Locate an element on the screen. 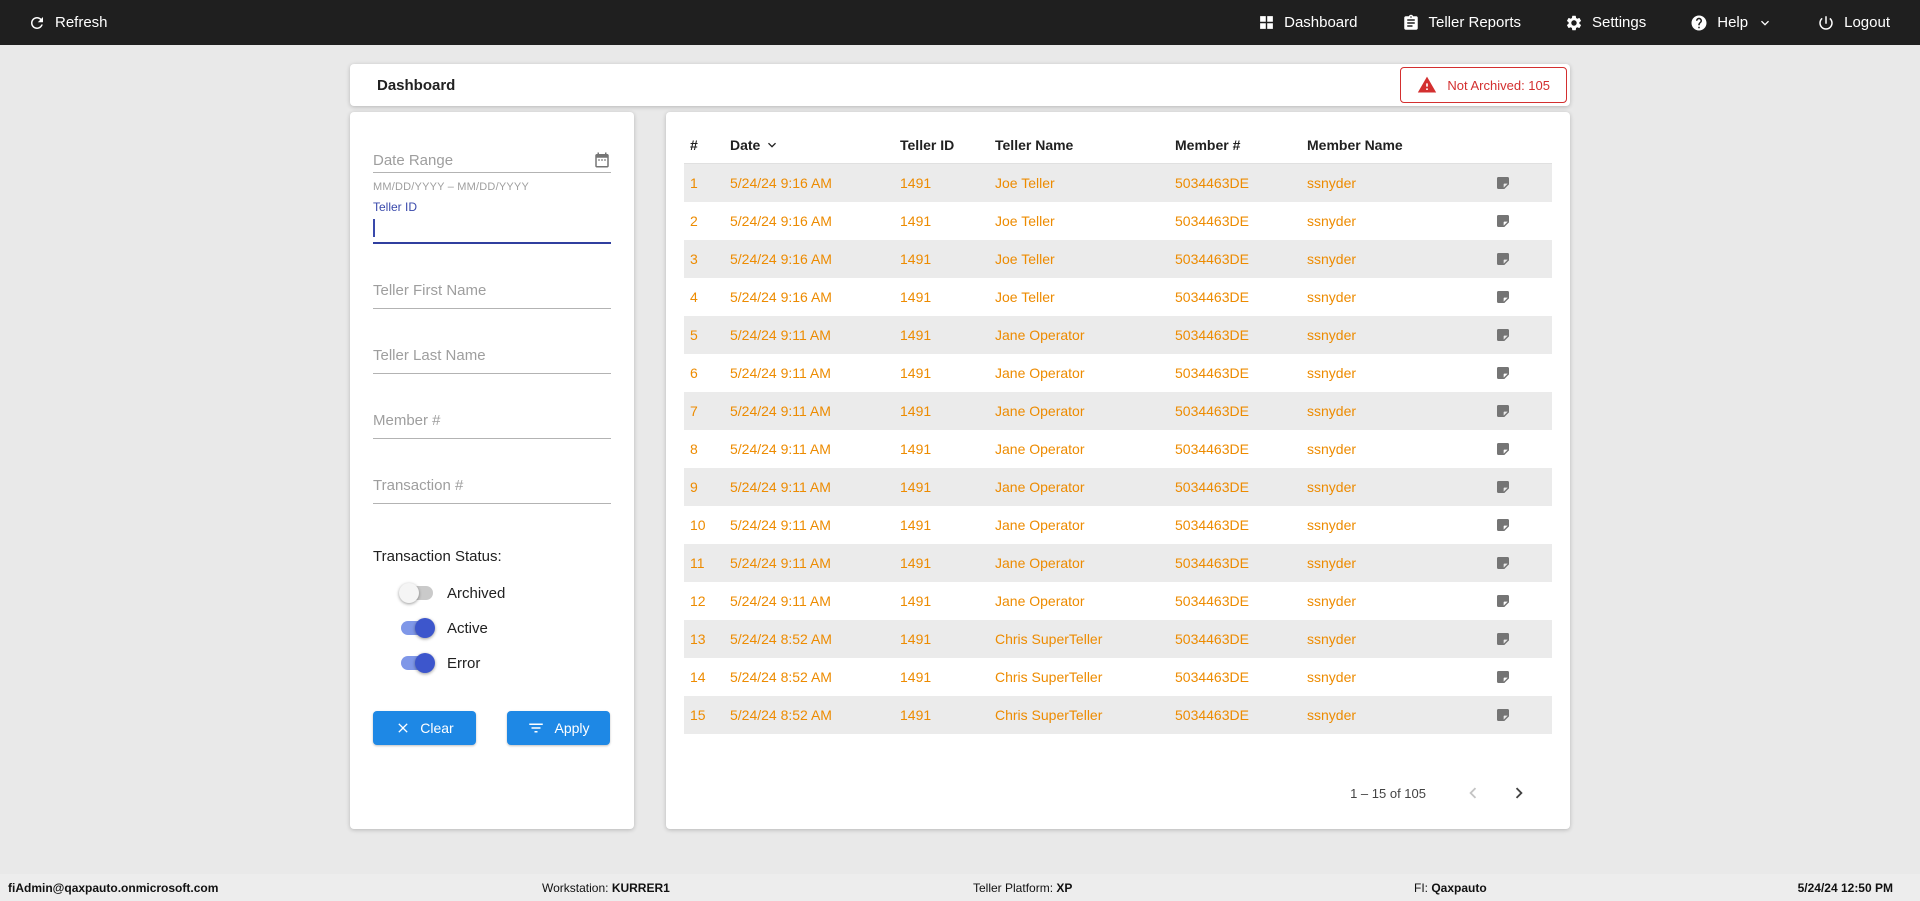 The height and width of the screenshot is (901, 1920). nav-settings: Settings is located at coordinates (1605, 23).